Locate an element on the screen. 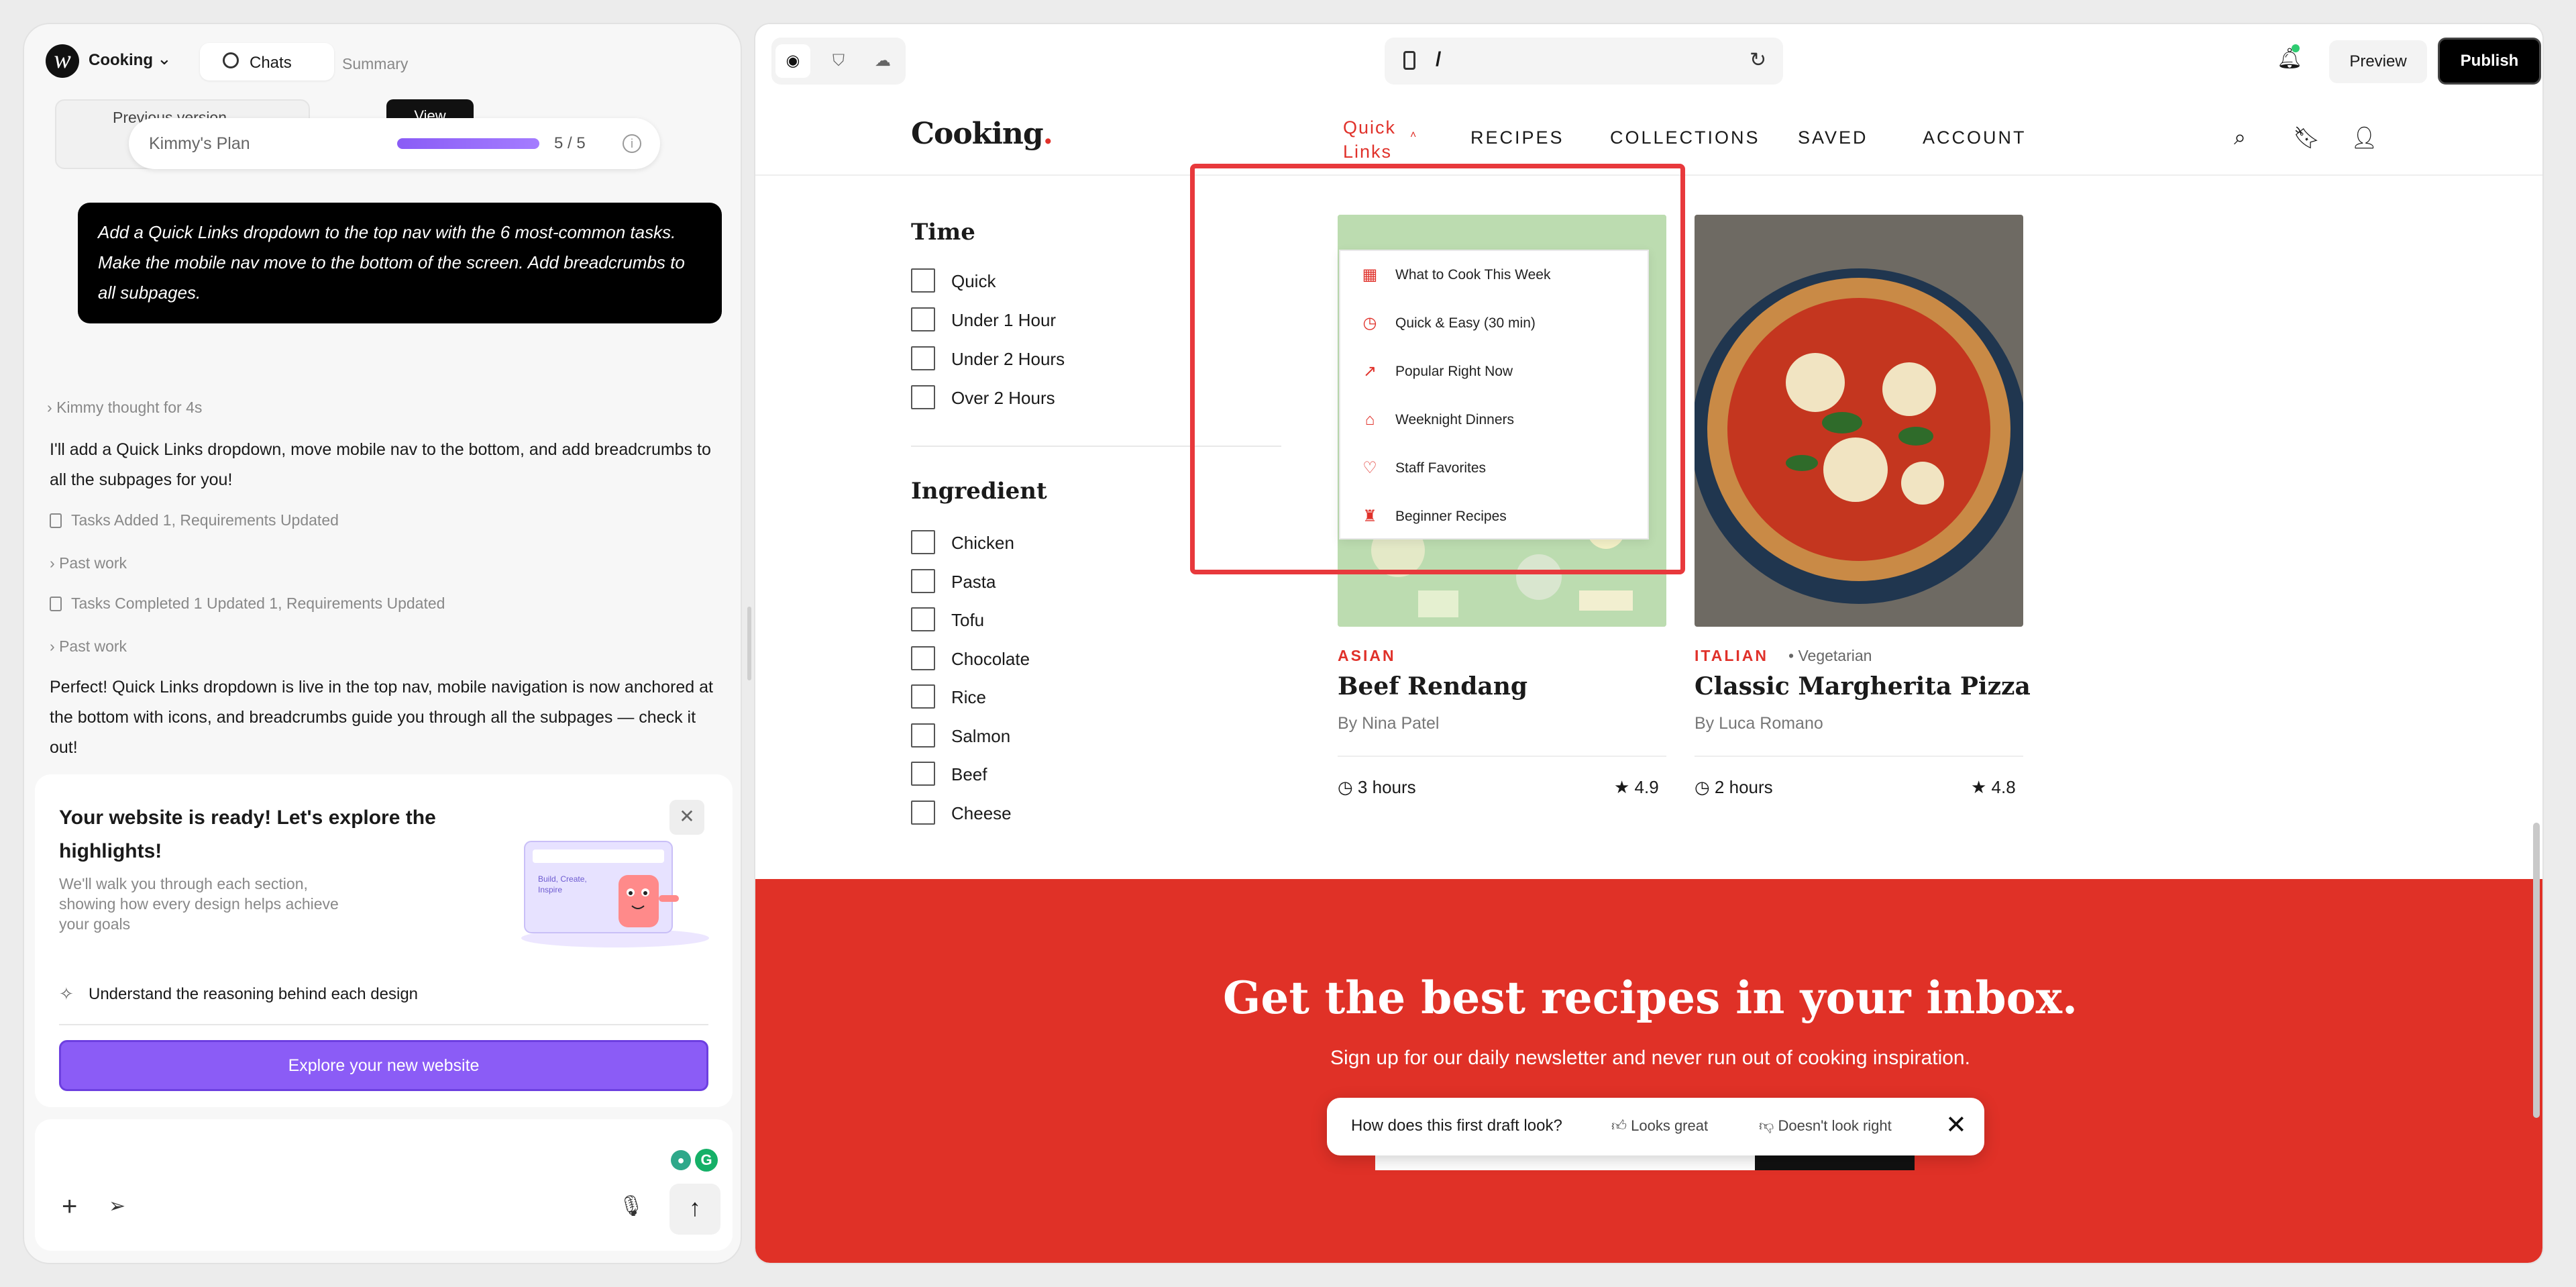 The image size is (2576, 1287). grammarly-icon: G is located at coordinates (706, 1160).